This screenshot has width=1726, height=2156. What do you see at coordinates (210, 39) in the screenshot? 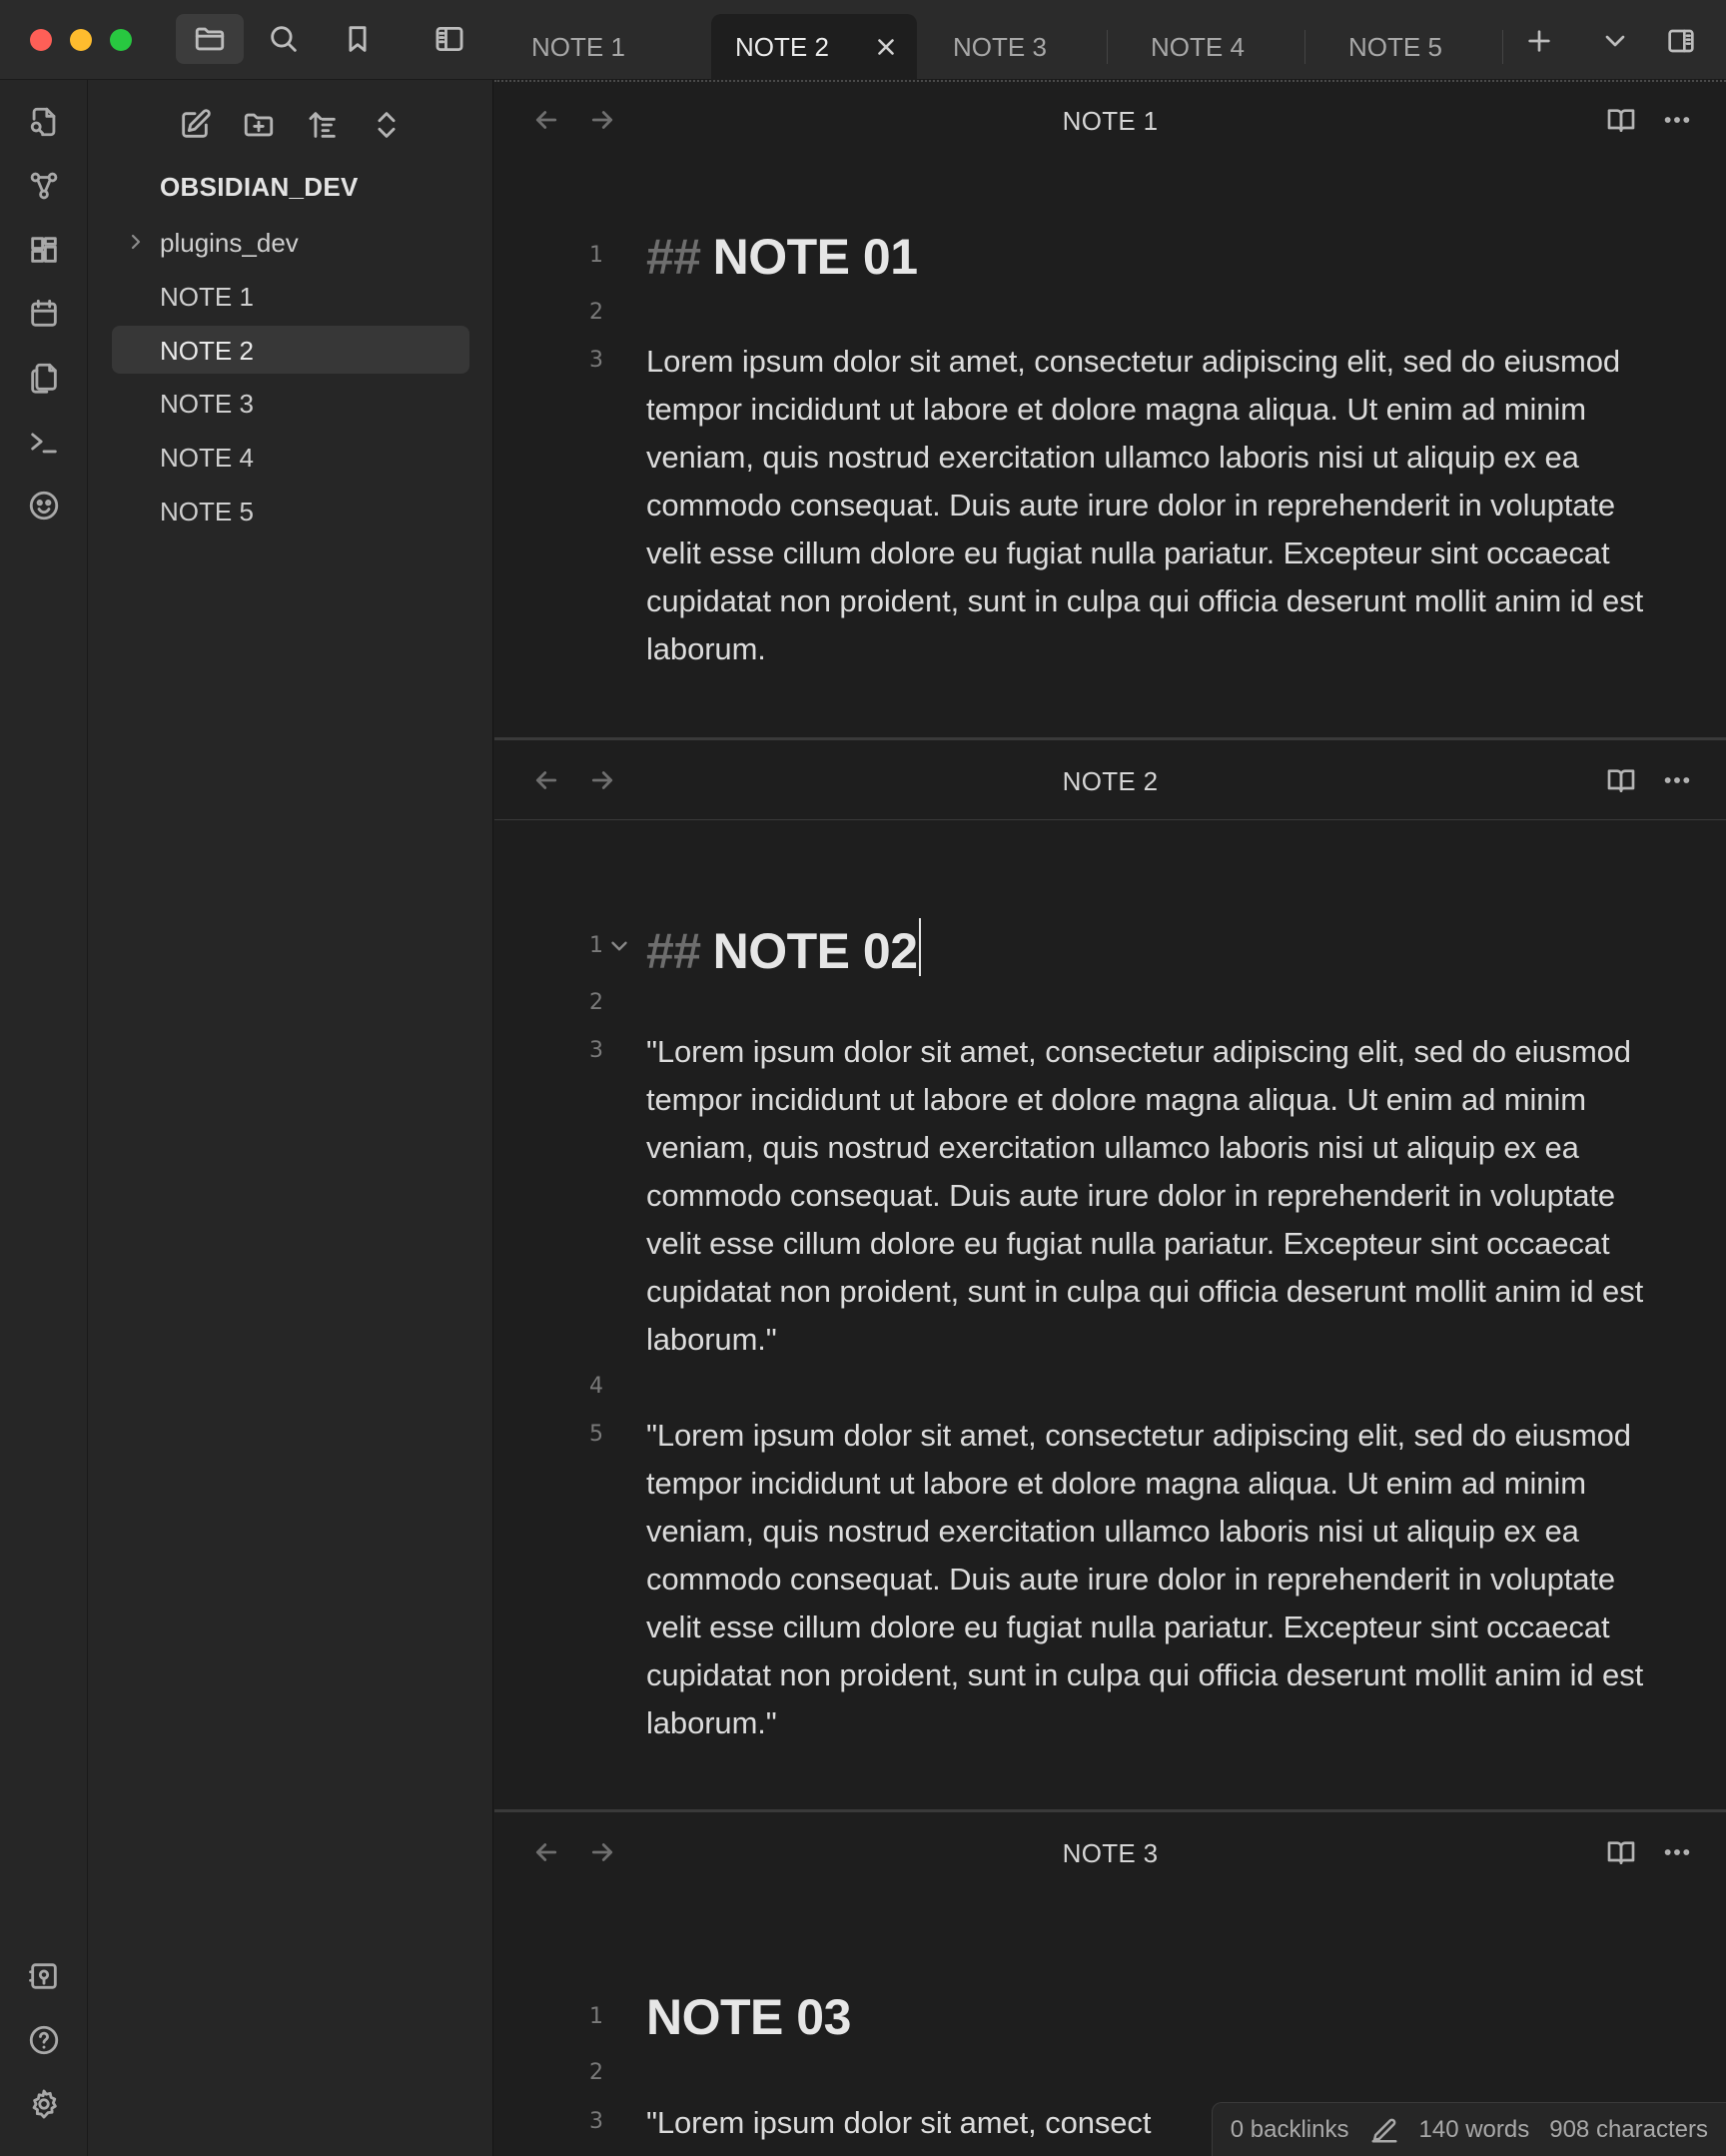
I see `file-explorer-button` at bounding box center [210, 39].